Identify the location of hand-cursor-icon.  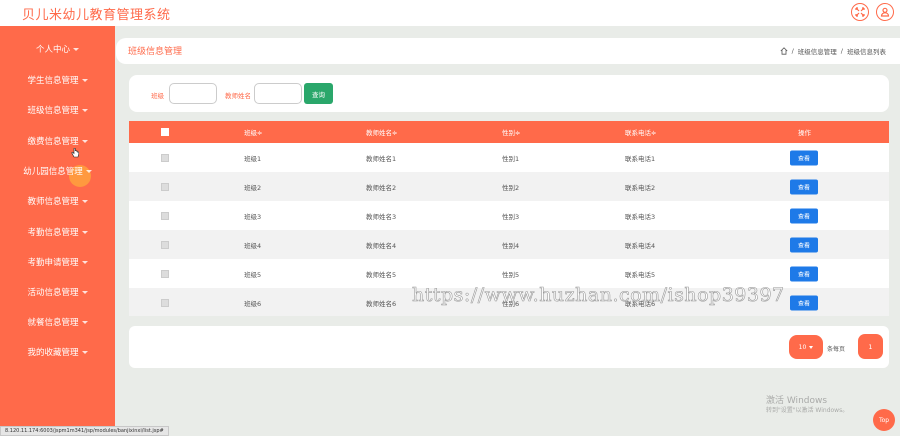
(75, 153).